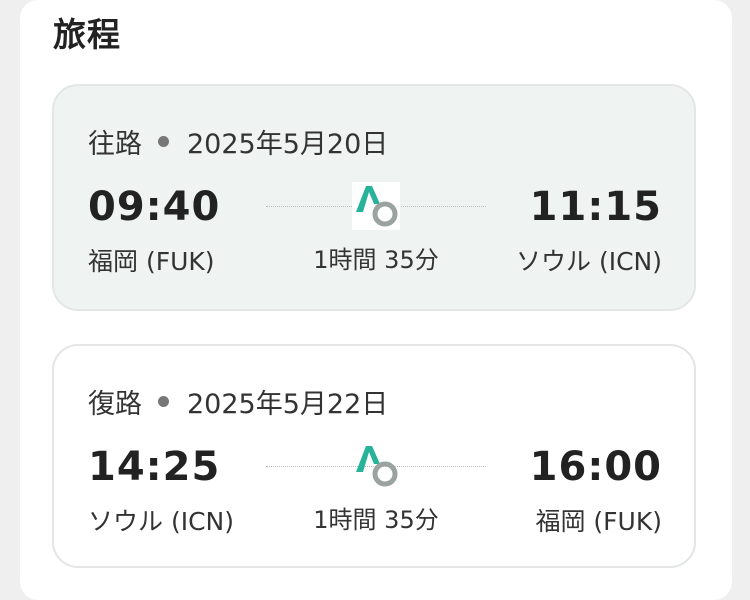 The image size is (750, 600). Describe the element at coordinates (376, 260) in the screenshot. I see `outbound-duration: 1時間 35分` at that location.